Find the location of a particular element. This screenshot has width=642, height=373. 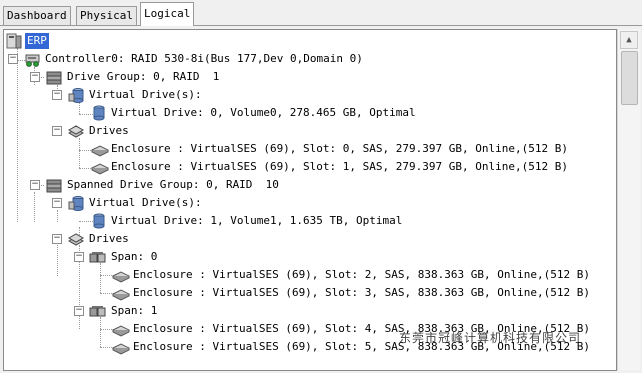

vertical-scrollbar: ▲ is located at coordinates (628, 199).